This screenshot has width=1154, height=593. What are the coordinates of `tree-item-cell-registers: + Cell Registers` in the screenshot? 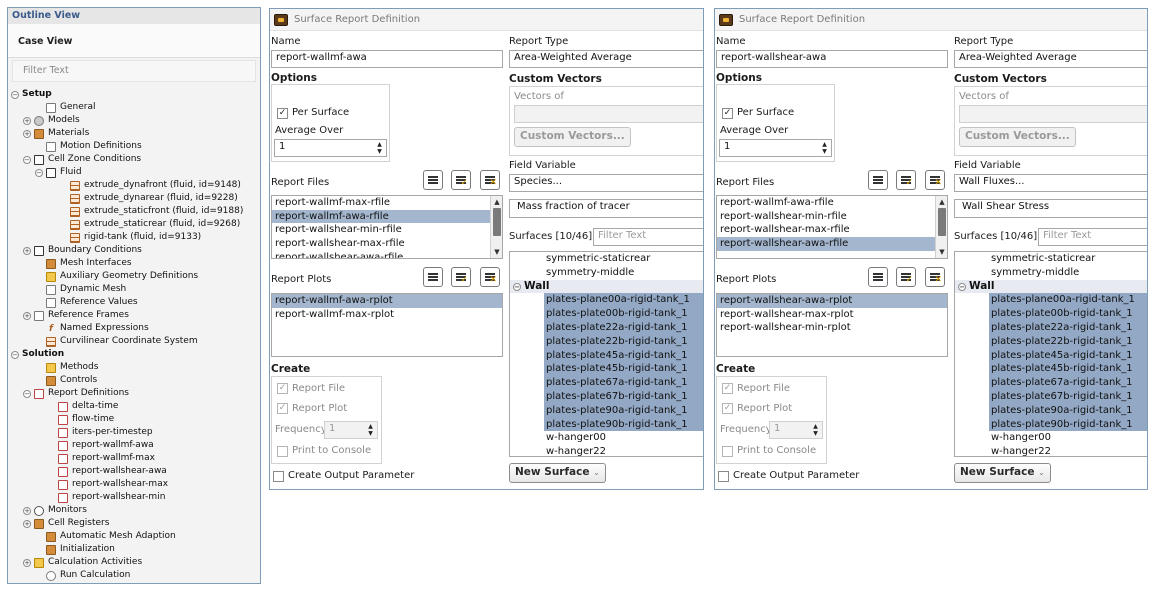 It's located at (134, 523).